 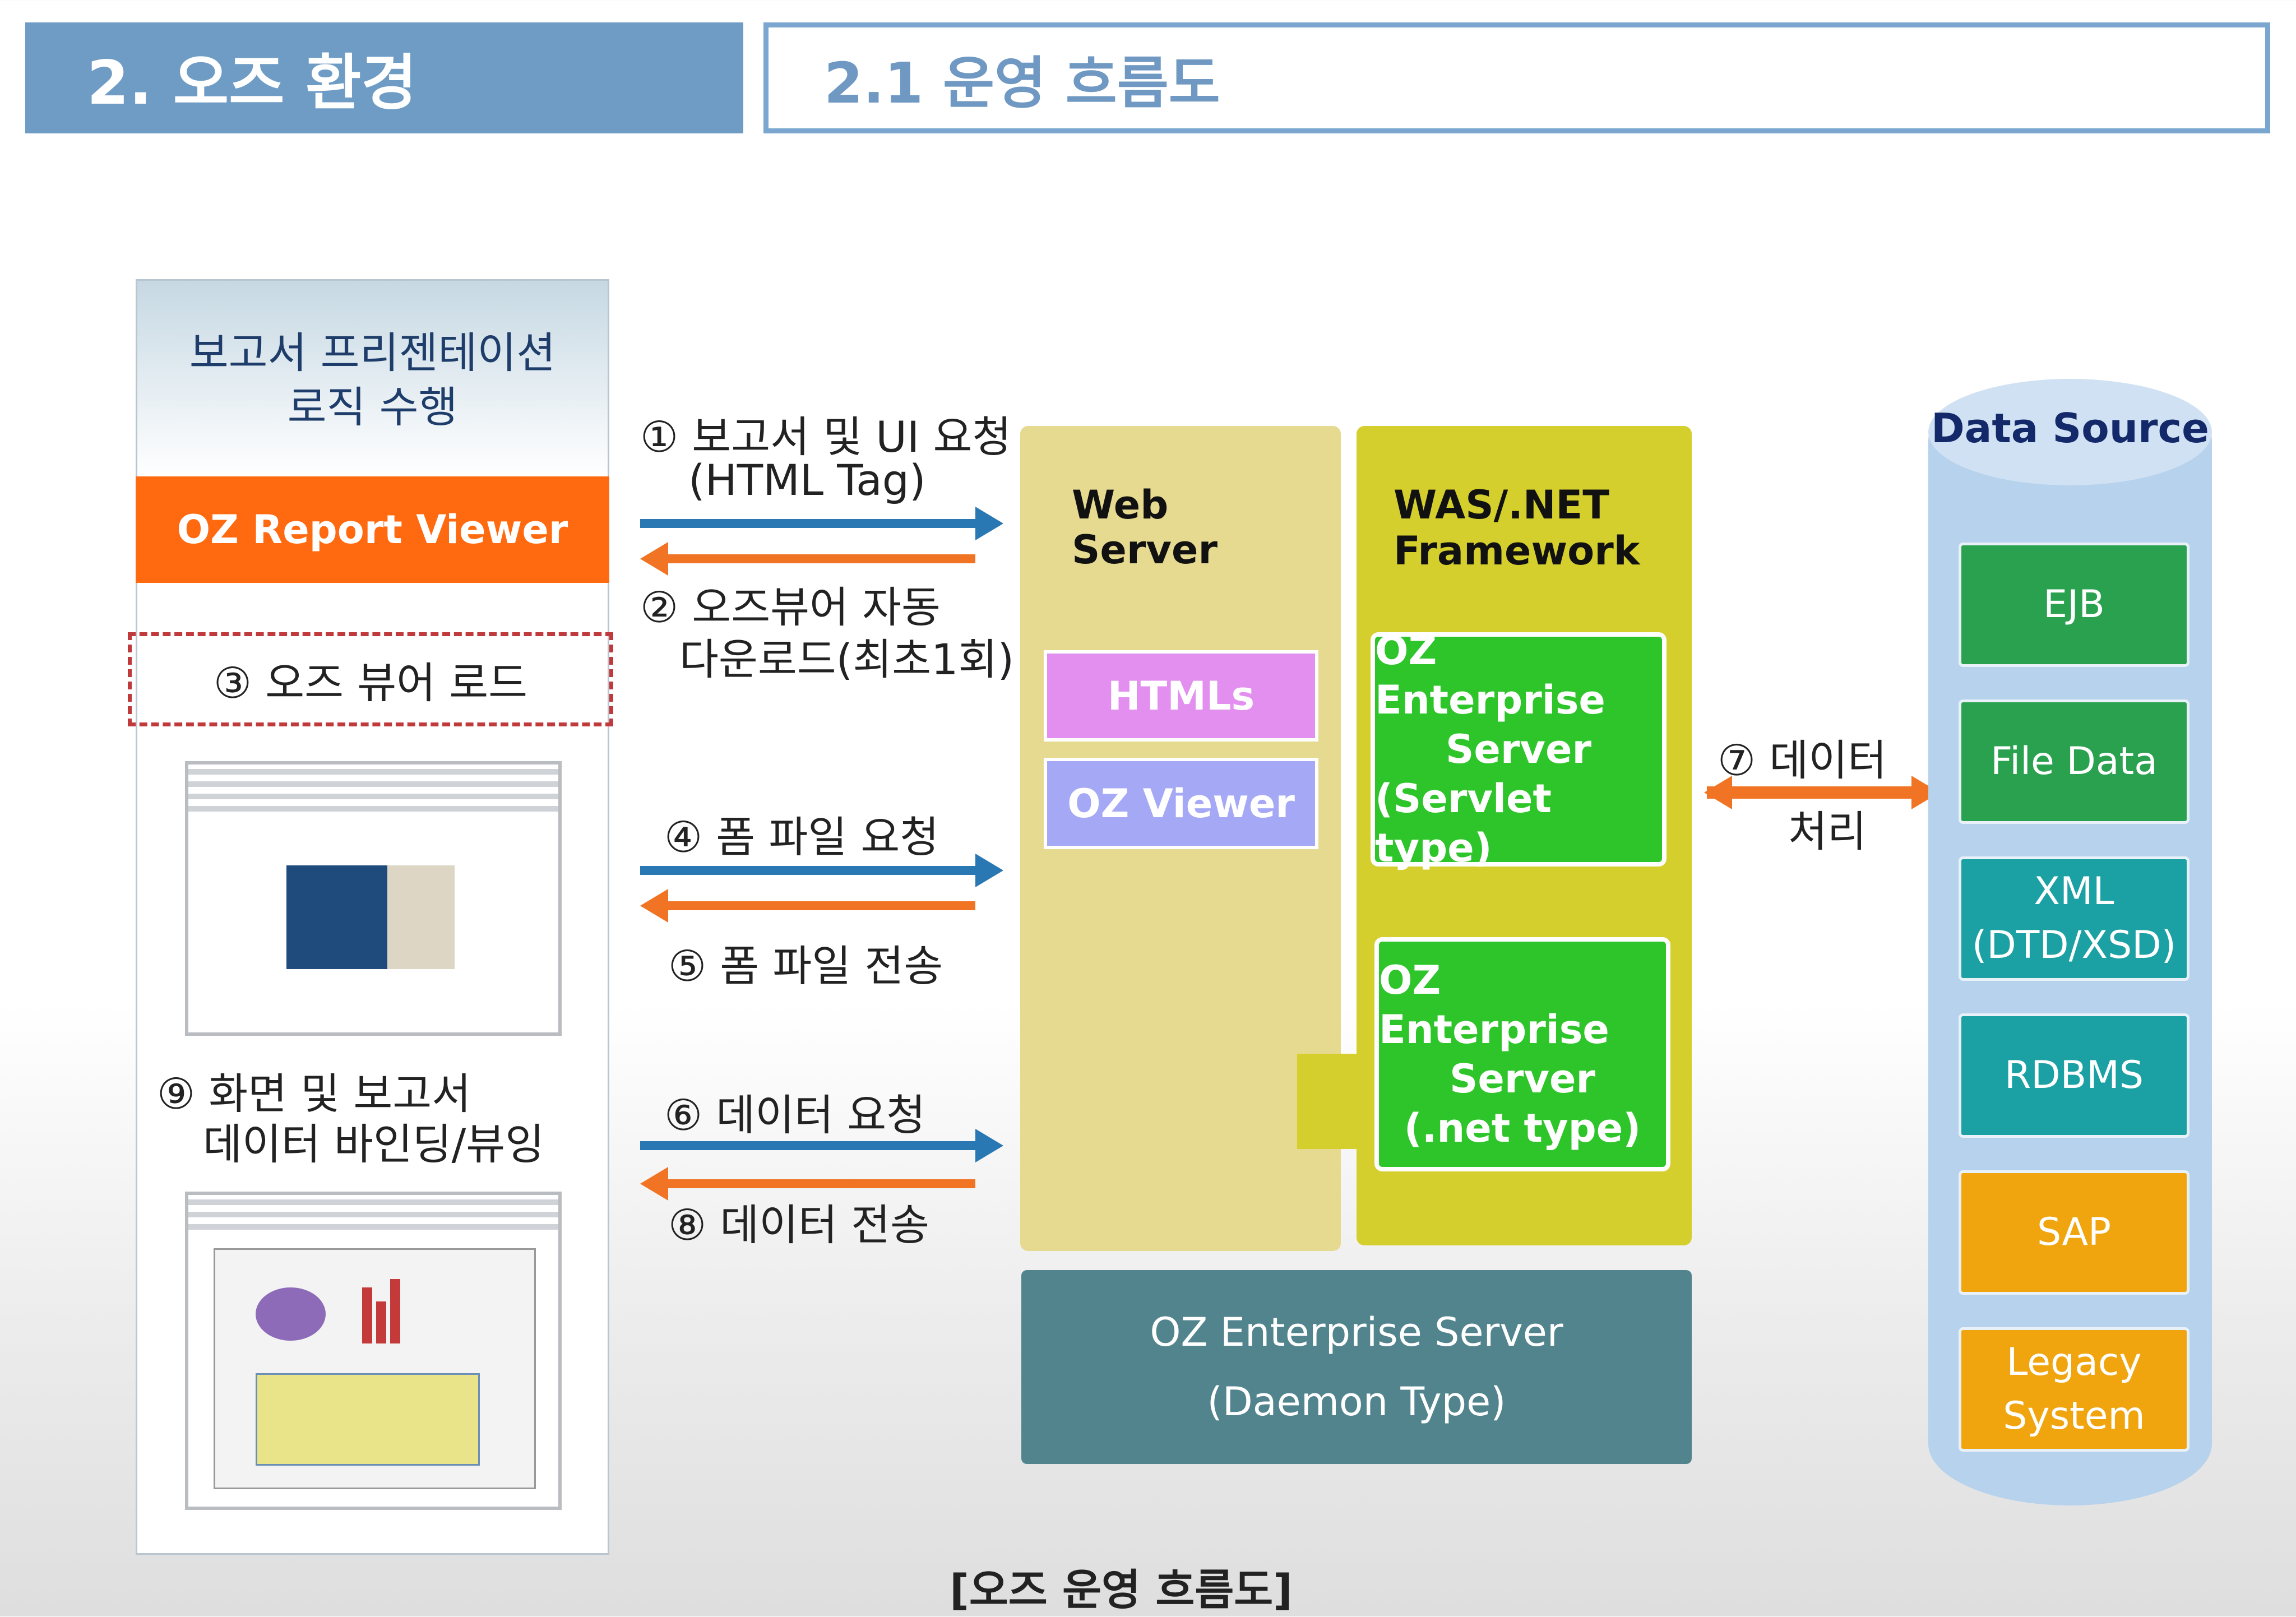 What do you see at coordinates (1356, 1332) in the screenshot?
I see `daemon-line1: OZ Enterprise Server` at bounding box center [1356, 1332].